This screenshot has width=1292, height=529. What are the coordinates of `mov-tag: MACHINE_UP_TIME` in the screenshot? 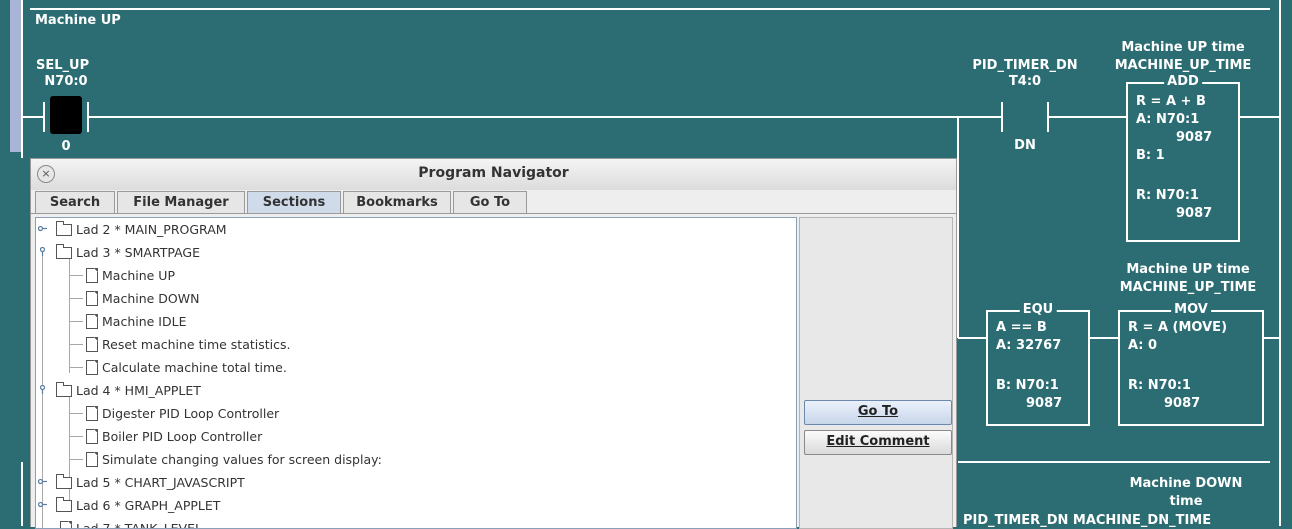 It's located at (1188, 287).